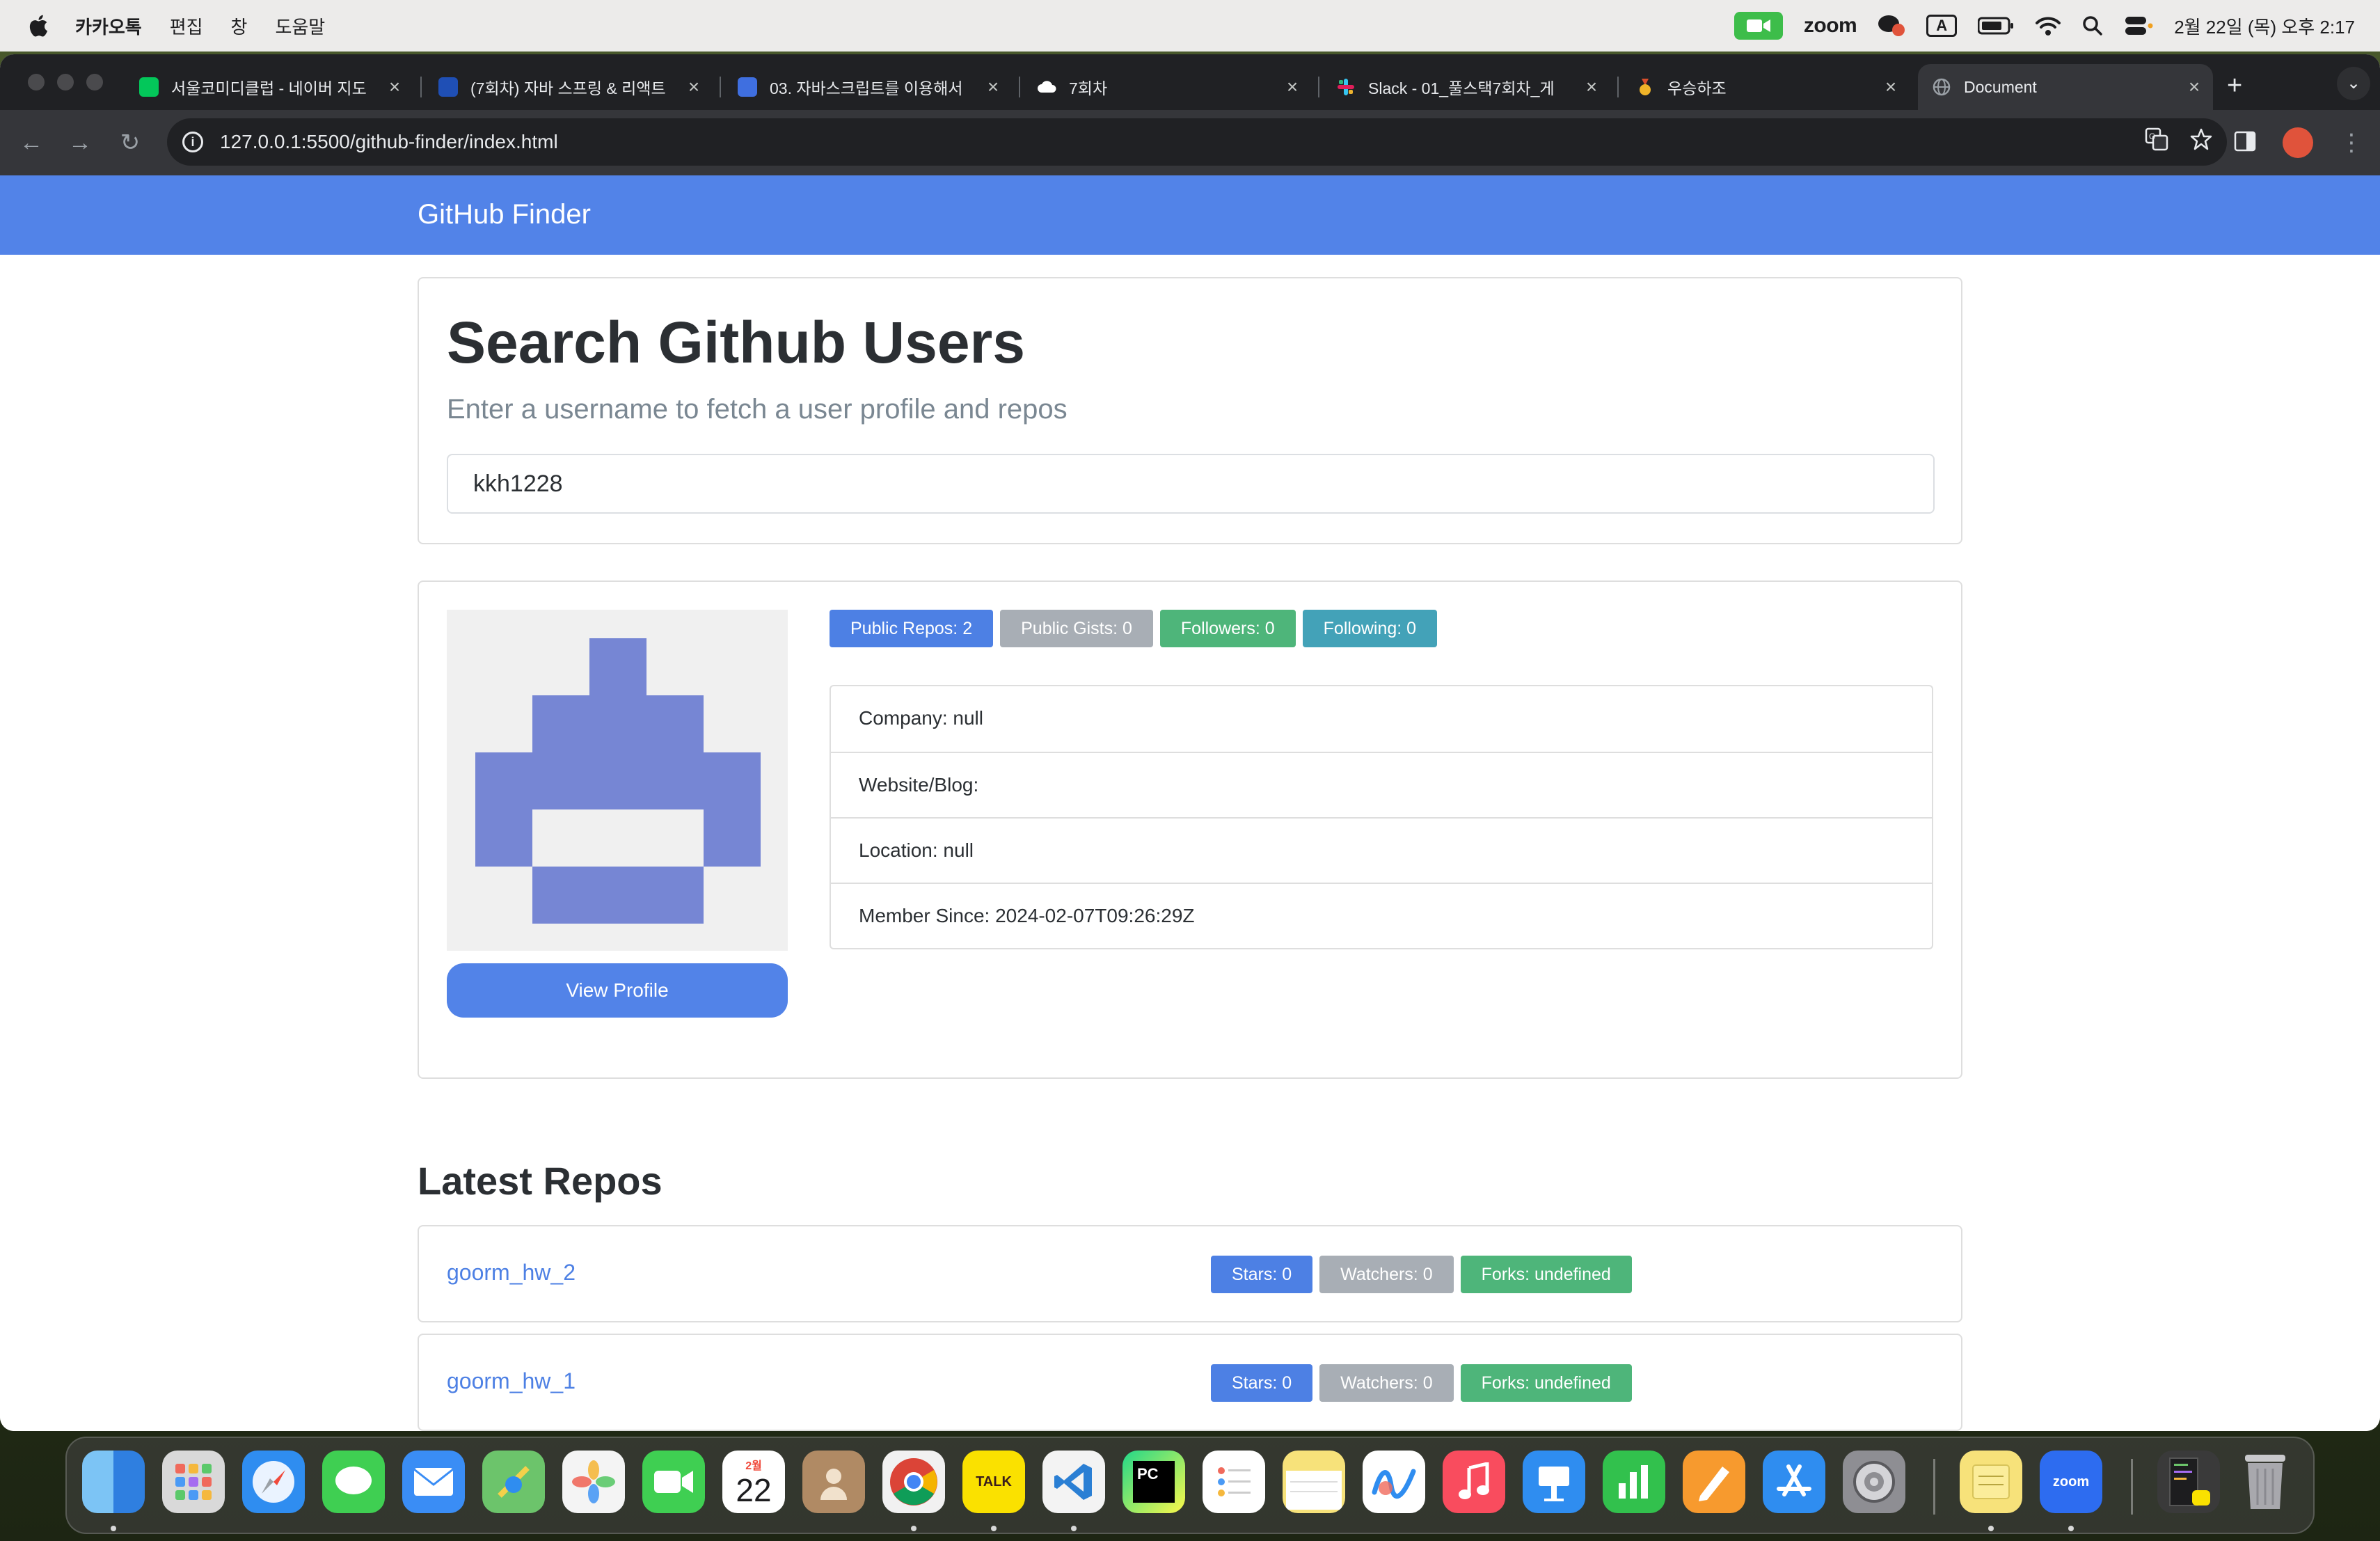  I want to click on stickies-icon, so click(1991, 1482).